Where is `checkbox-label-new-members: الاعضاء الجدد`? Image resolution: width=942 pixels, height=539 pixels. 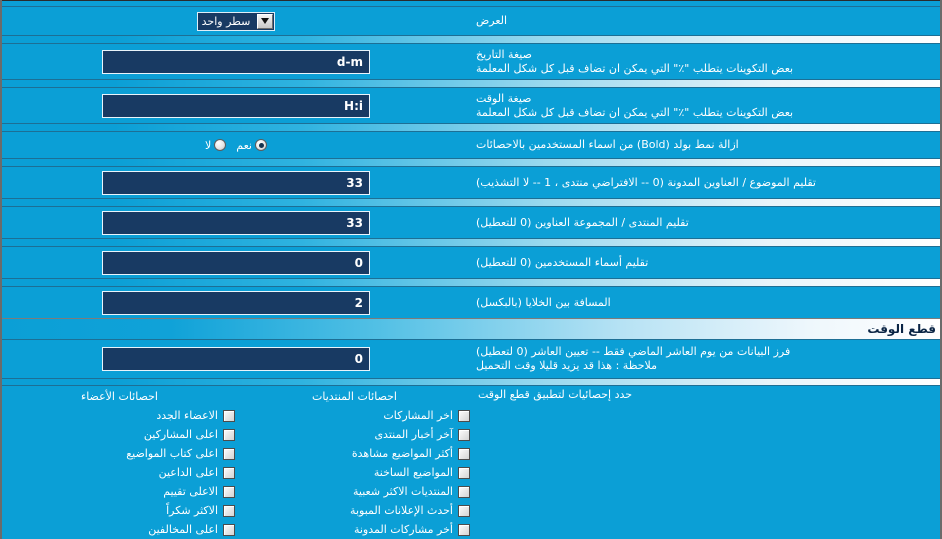 checkbox-label-new-members: الاعضاء الجدد is located at coordinates (187, 415).